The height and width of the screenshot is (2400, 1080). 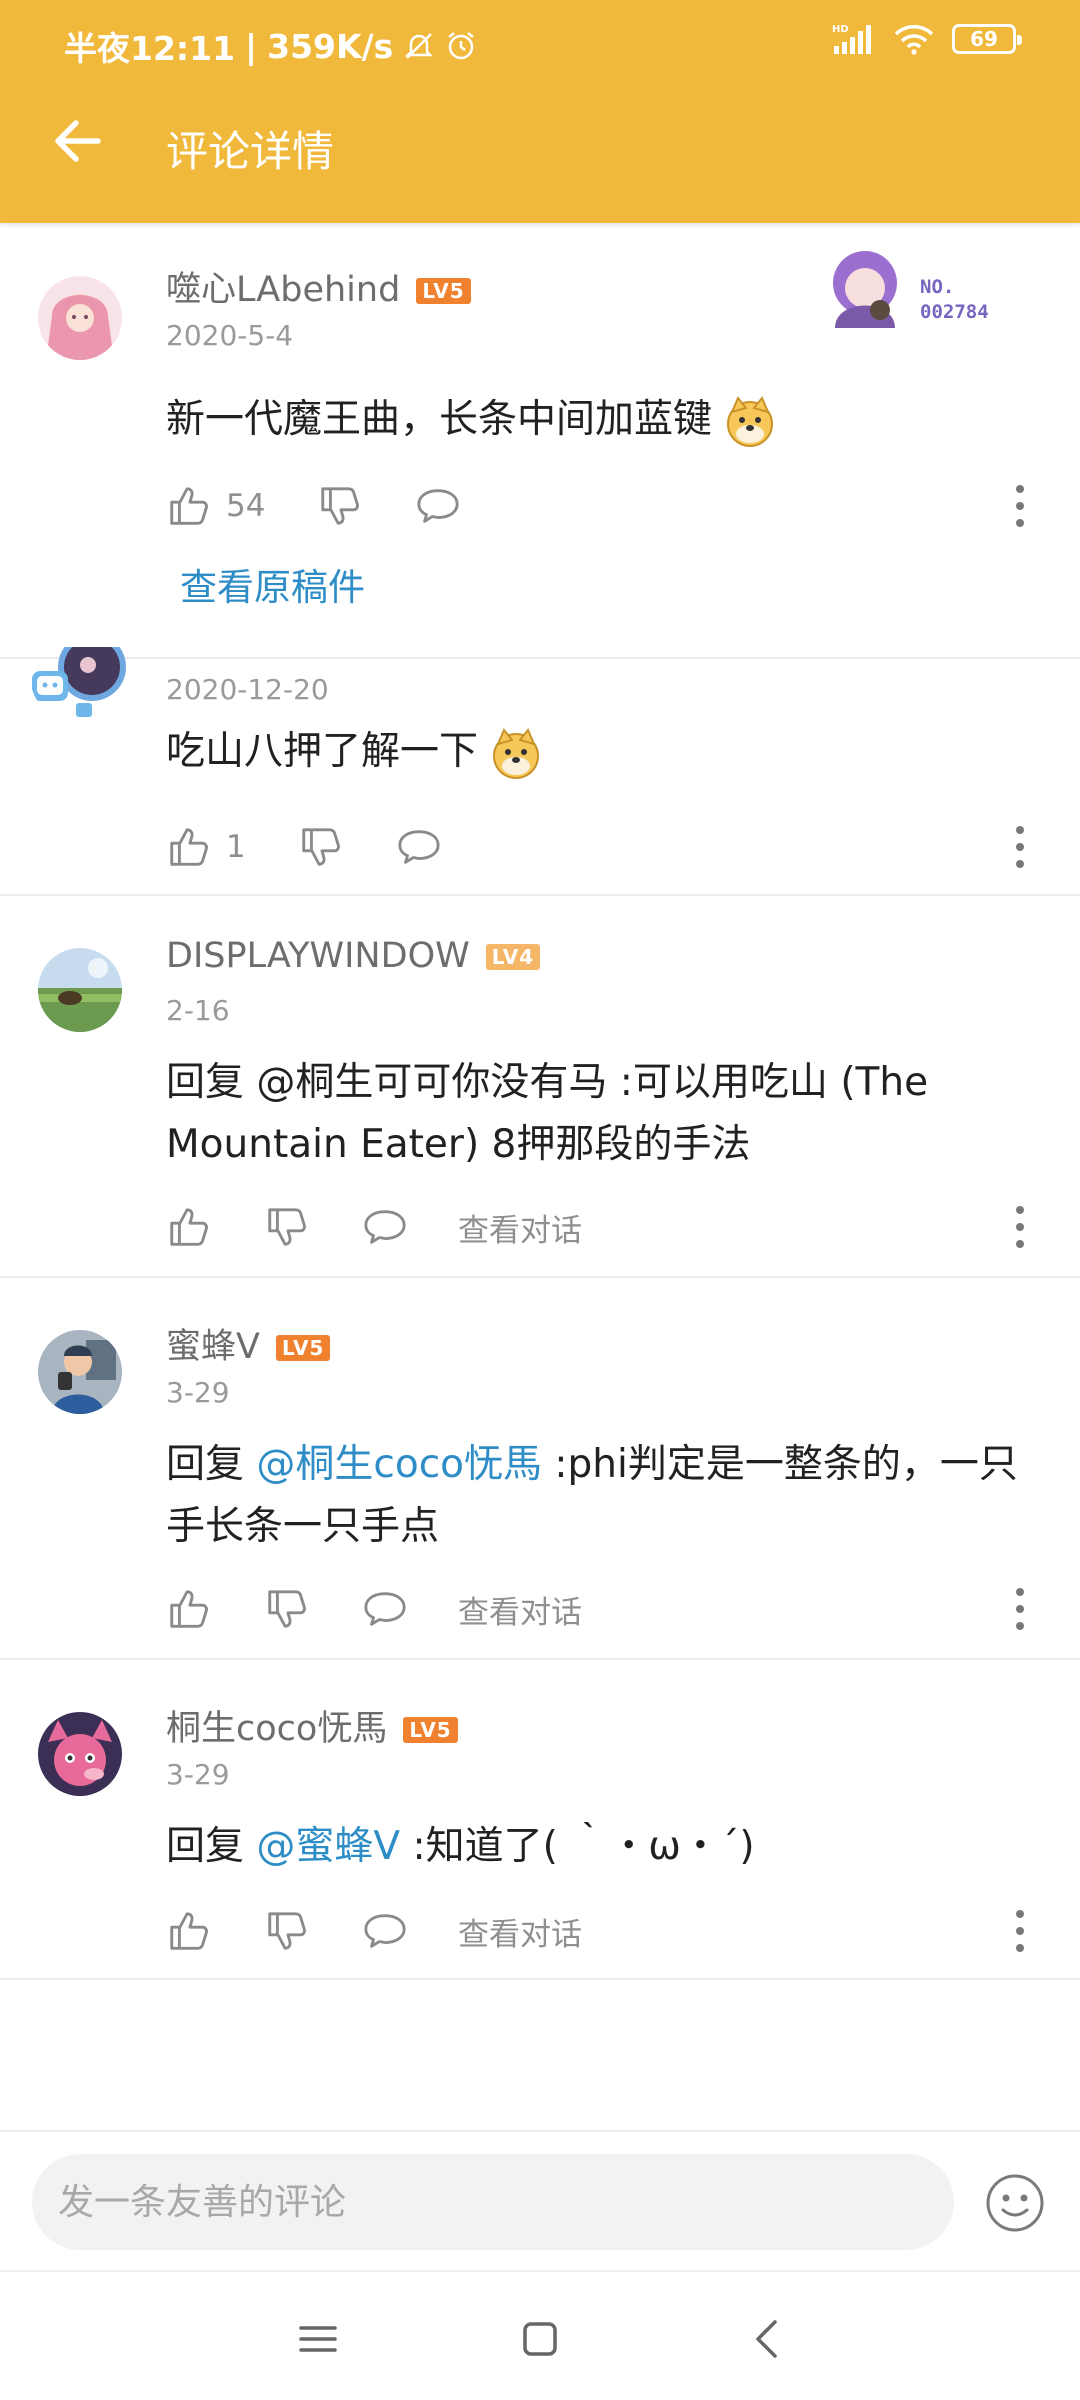 I want to click on comment-text-body: 吃山八押了解一下, so click(x=322, y=751).